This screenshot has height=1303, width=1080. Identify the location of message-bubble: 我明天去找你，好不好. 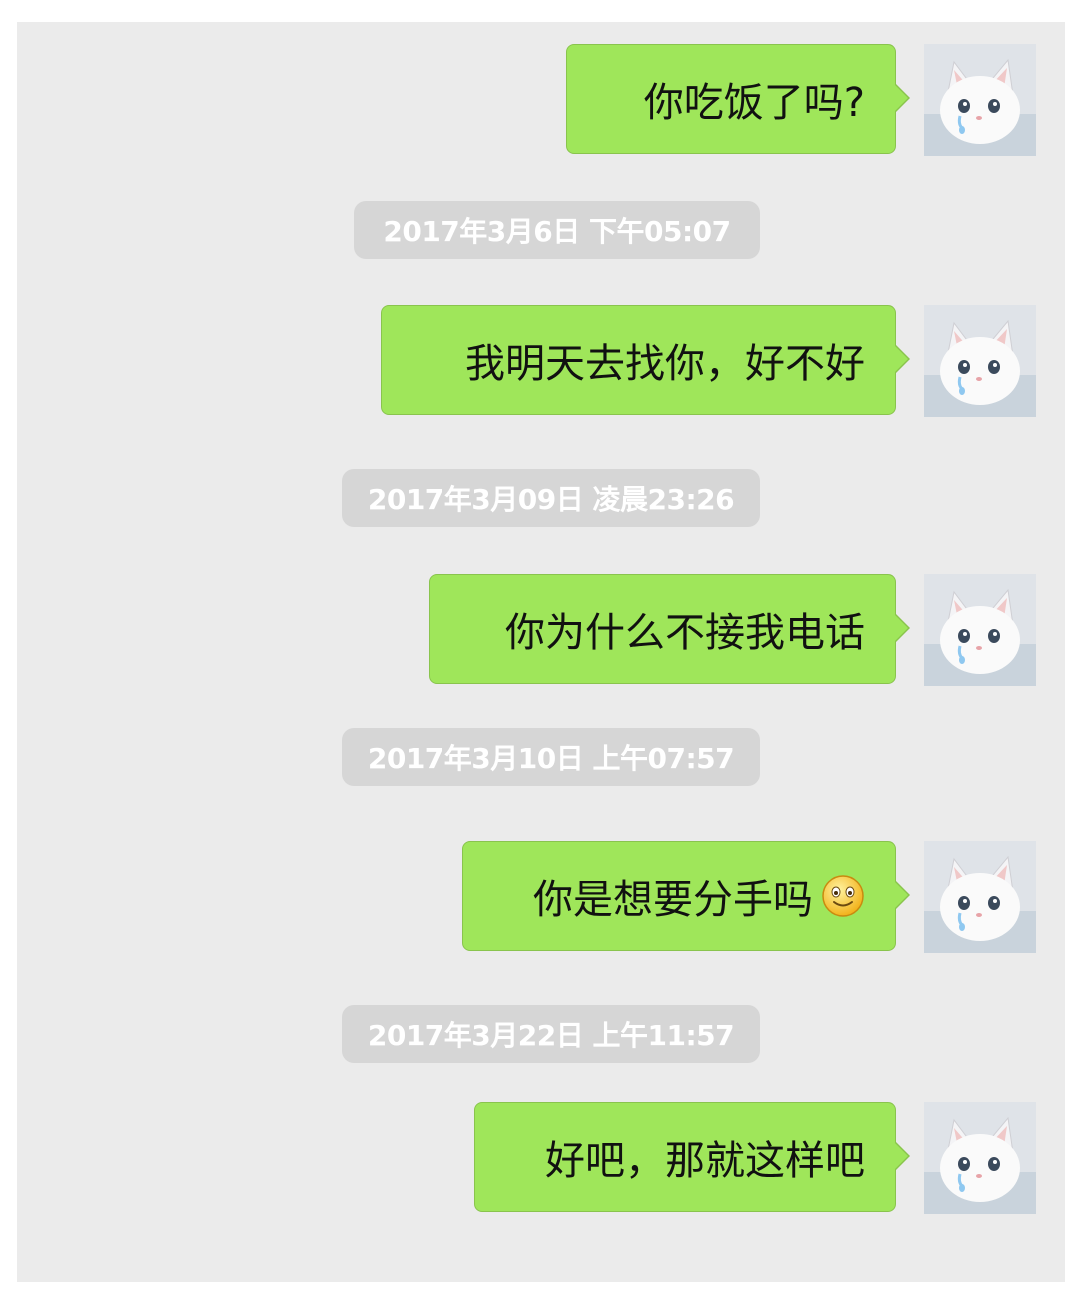
(645, 360).